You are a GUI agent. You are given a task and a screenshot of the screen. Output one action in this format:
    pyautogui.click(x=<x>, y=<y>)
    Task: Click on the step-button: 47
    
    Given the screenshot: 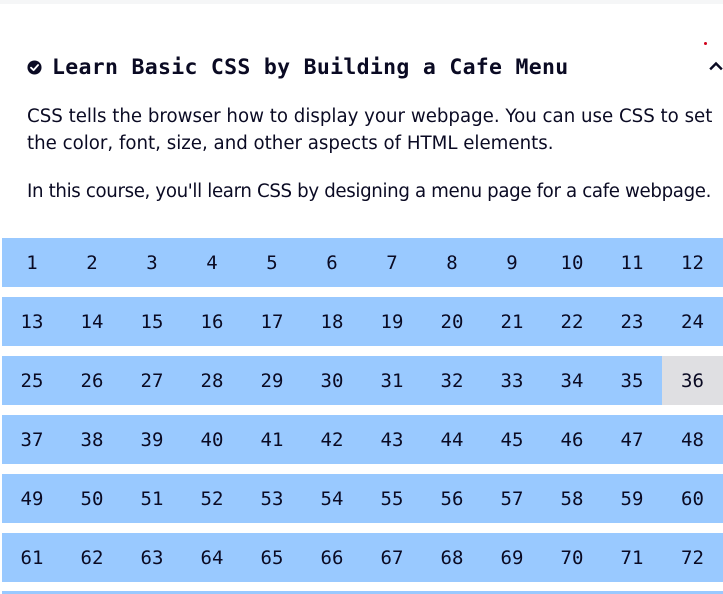 What is the action you would take?
    pyautogui.click(x=632, y=439)
    